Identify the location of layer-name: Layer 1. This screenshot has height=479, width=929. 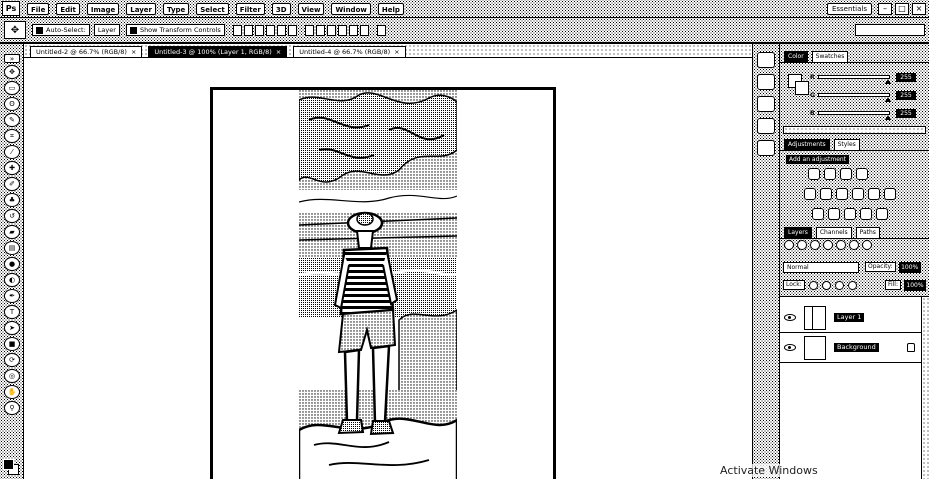
(849, 317).